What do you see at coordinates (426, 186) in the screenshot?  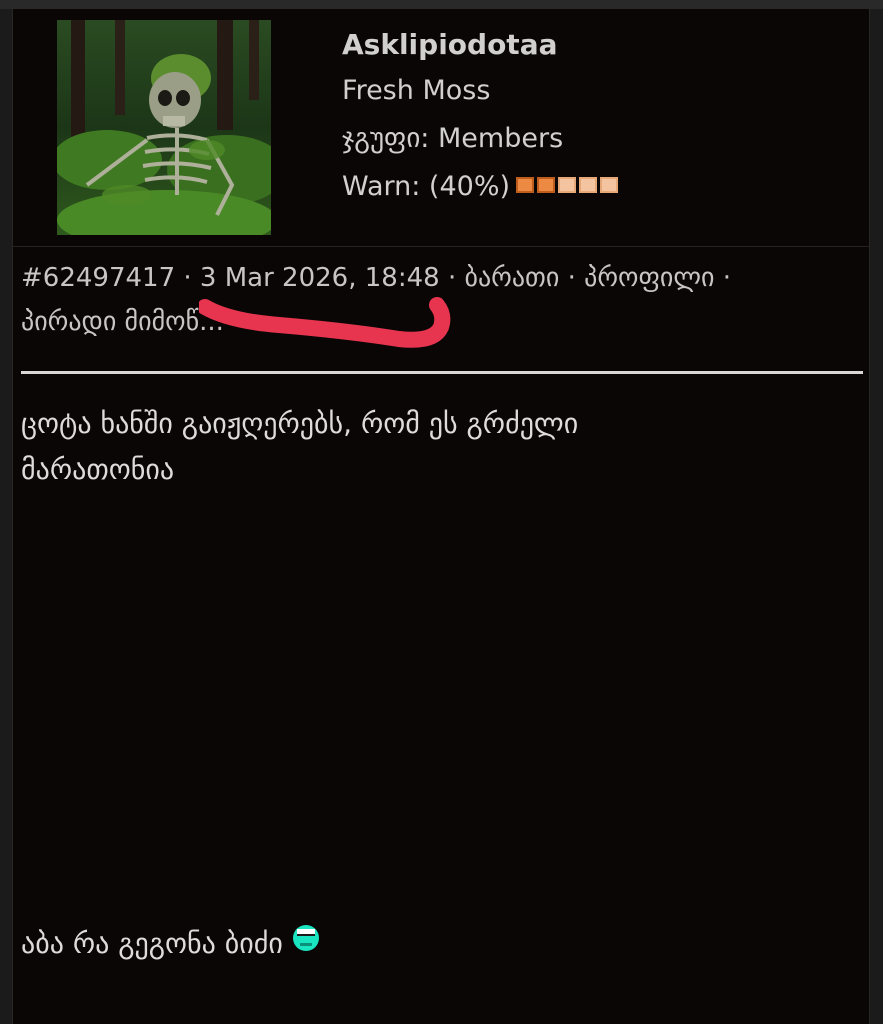 I see `warn-label: Warn: (40%)` at bounding box center [426, 186].